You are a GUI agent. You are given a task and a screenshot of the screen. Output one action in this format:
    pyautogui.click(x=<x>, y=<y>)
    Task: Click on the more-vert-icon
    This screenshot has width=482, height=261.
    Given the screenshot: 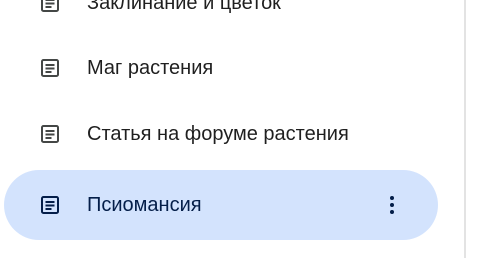 What is the action you would take?
    pyautogui.click(x=392, y=205)
    